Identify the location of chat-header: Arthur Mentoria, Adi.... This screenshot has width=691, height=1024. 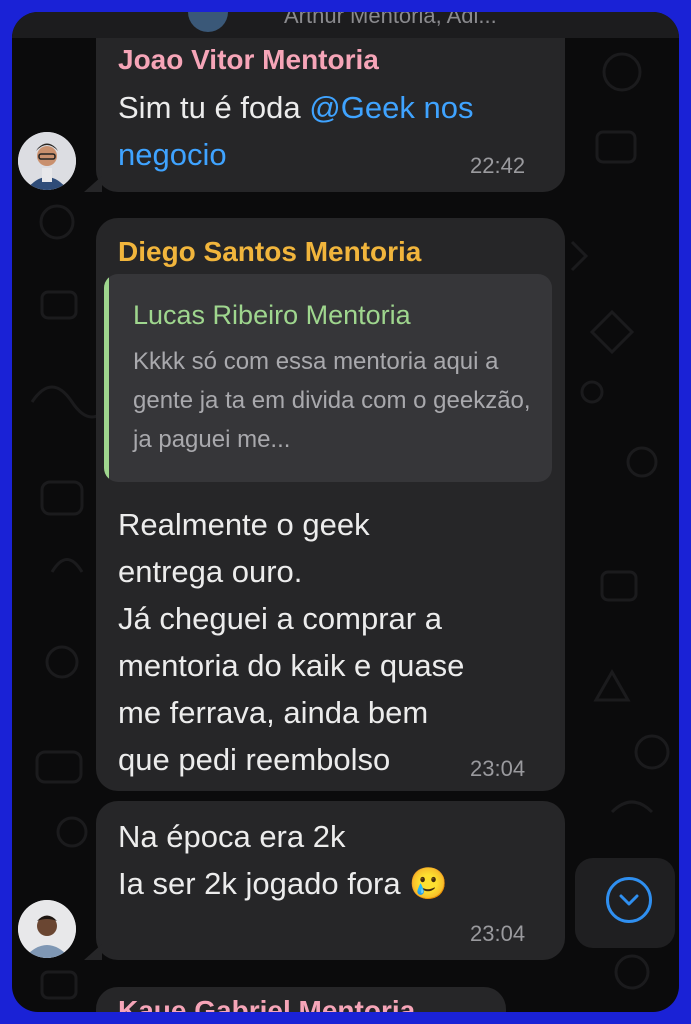
(345, 25).